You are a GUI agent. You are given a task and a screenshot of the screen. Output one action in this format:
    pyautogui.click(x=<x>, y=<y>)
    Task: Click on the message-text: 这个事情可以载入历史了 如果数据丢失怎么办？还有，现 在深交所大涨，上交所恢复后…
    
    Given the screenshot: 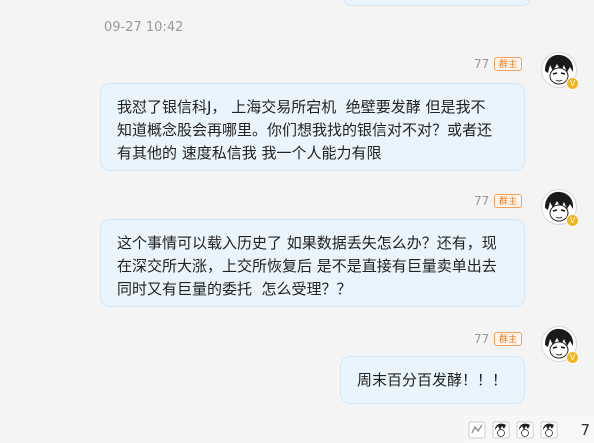 What is the action you would take?
    pyautogui.click(x=307, y=266)
    